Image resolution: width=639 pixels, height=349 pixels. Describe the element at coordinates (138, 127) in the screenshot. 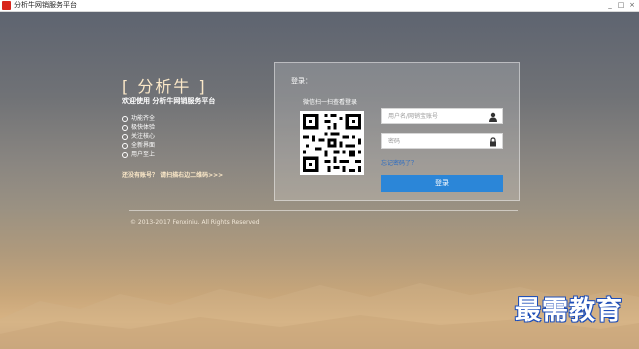

I see `feature-item: 极快体验` at that location.